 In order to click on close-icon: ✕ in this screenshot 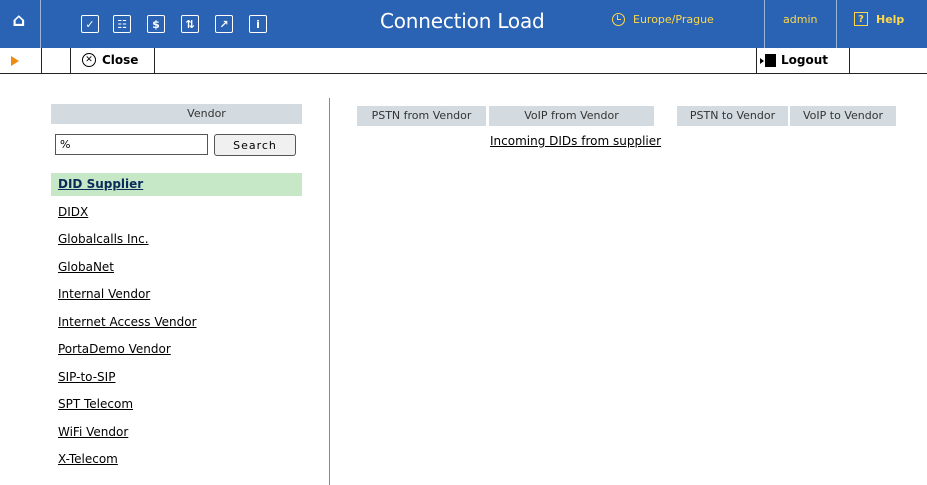, I will do `click(89, 60)`.